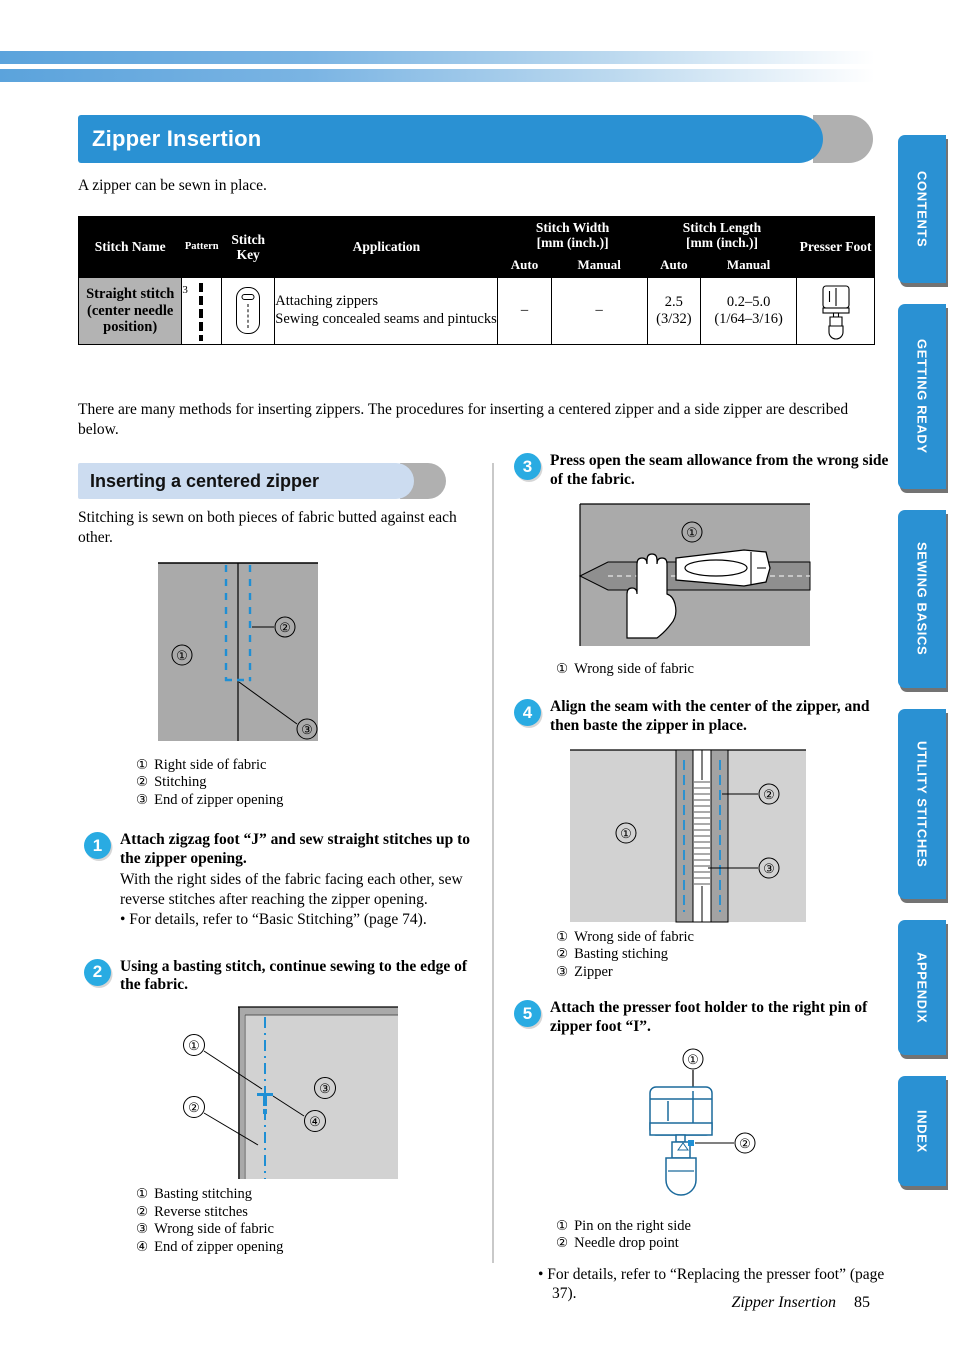 This screenshot has width=954, height=1348. Describe the element at coordinates (201, 1211) in the screenshot. I see `caption-text: Reverse stitches` at that location.